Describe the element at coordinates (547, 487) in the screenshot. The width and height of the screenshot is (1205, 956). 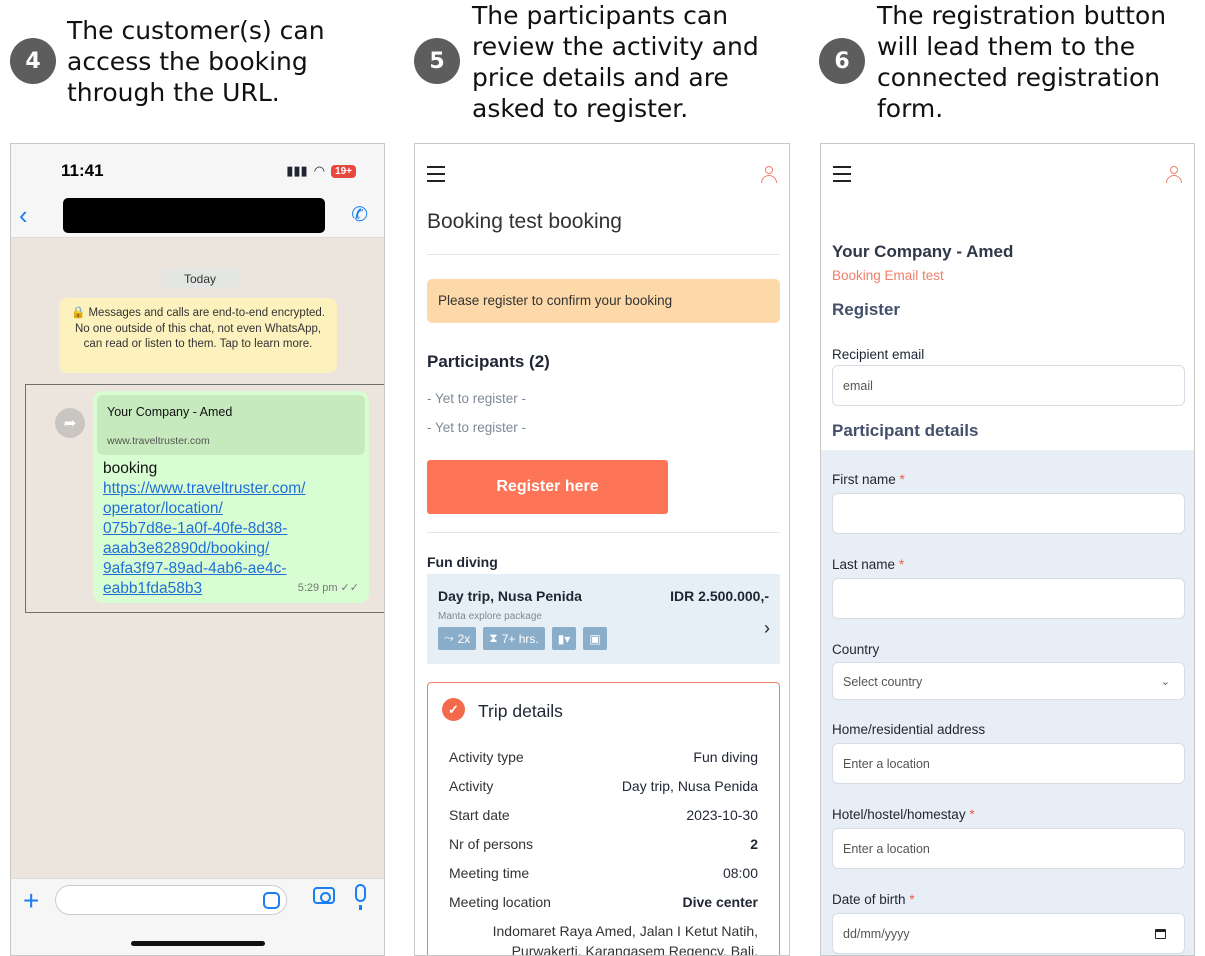
I see `register-button: Register here` at that location.